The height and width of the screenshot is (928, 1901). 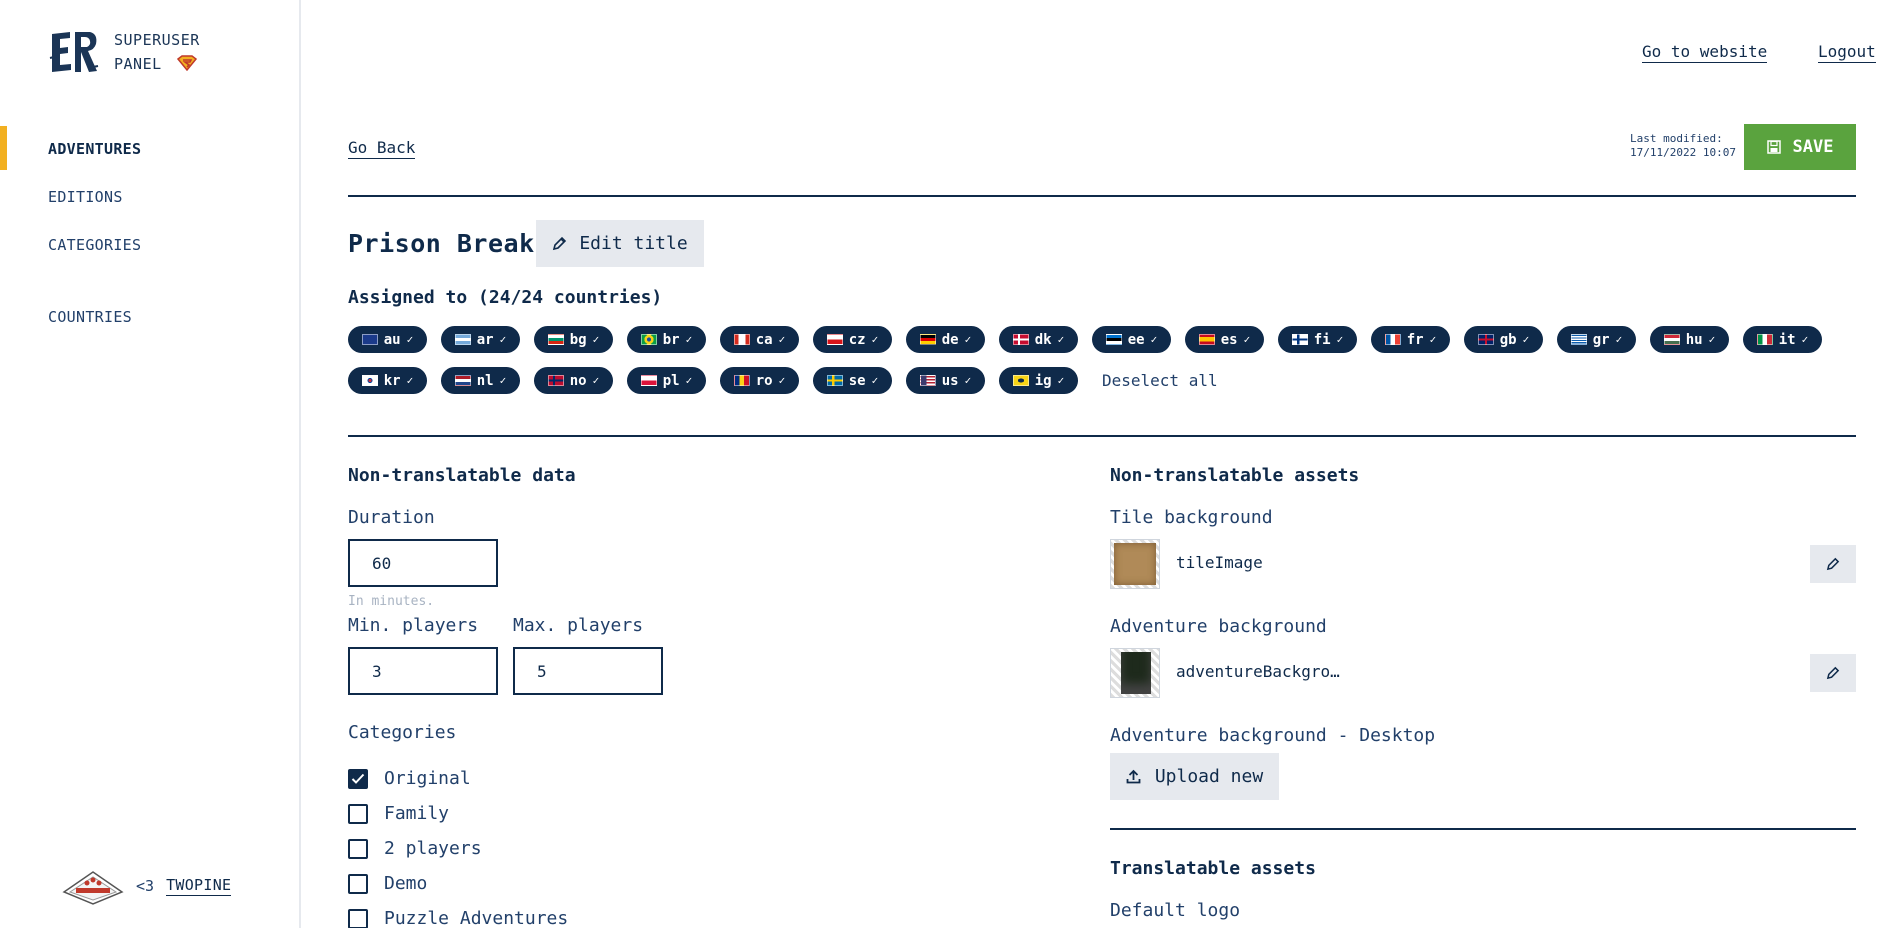 What do you see at coordinates (1322, 339) in the screenshot?
I see `country-code: fi` at bounding box center [1322, 339].